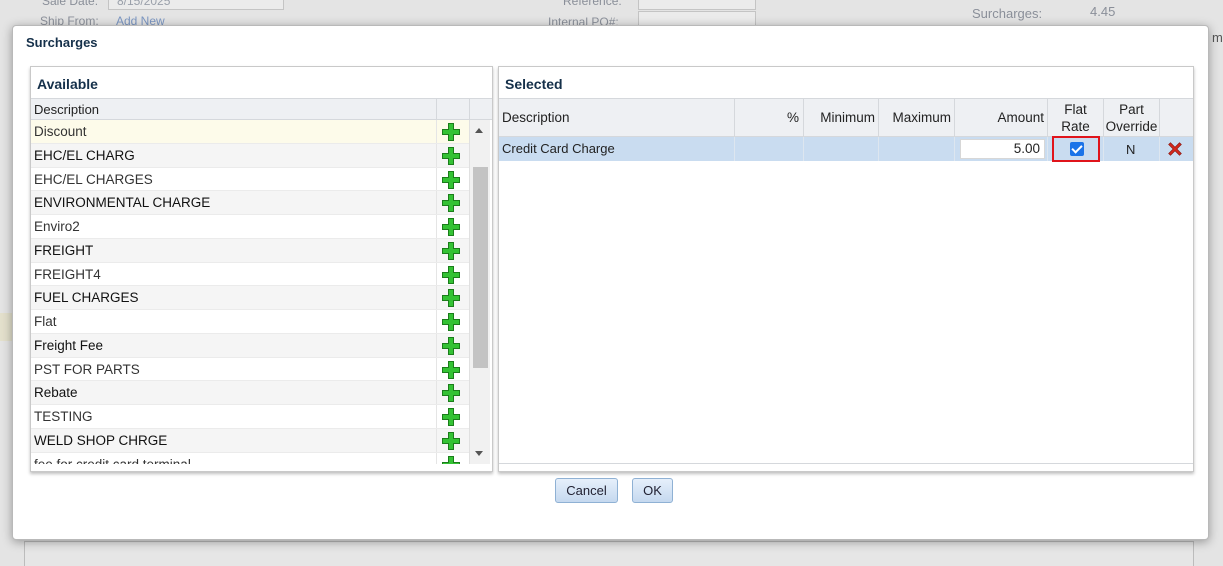  I want to click on bg-sale-date-label: Sale Date:, so click(70, 4).